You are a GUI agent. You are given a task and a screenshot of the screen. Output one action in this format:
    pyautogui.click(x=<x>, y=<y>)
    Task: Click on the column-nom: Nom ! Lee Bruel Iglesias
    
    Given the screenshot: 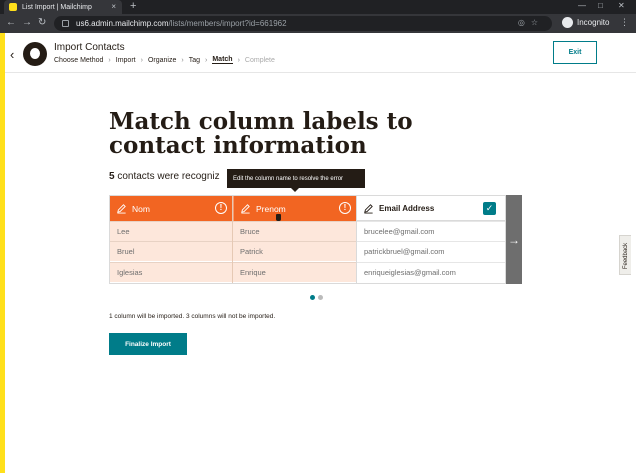 What is the action you would take?
    pyautogui.click(x=171, y=239)
    